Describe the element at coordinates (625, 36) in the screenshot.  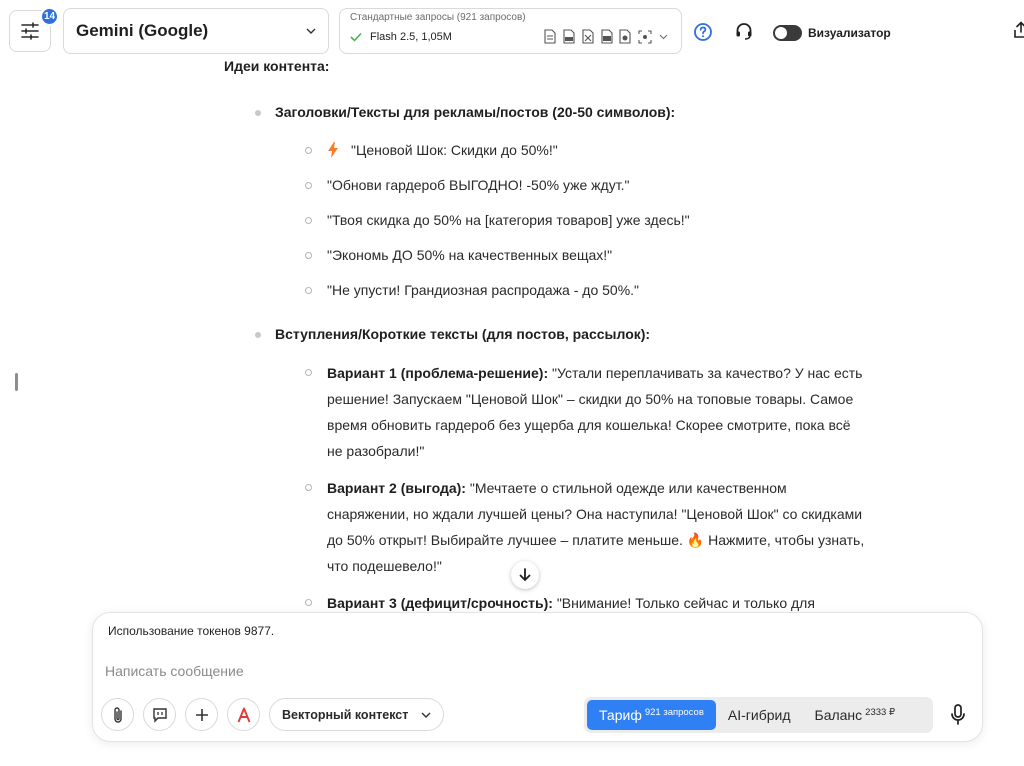
I see `presentation-file-icon` at that location.